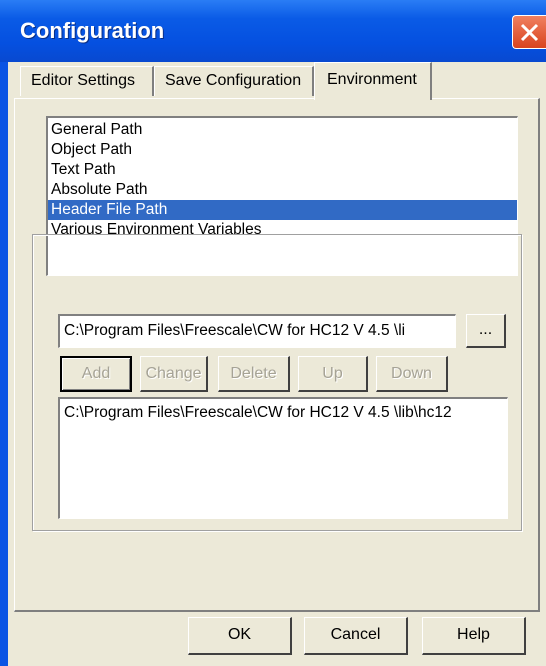  I want to click on cancel-button-label: Cancel, so click(355, 634).